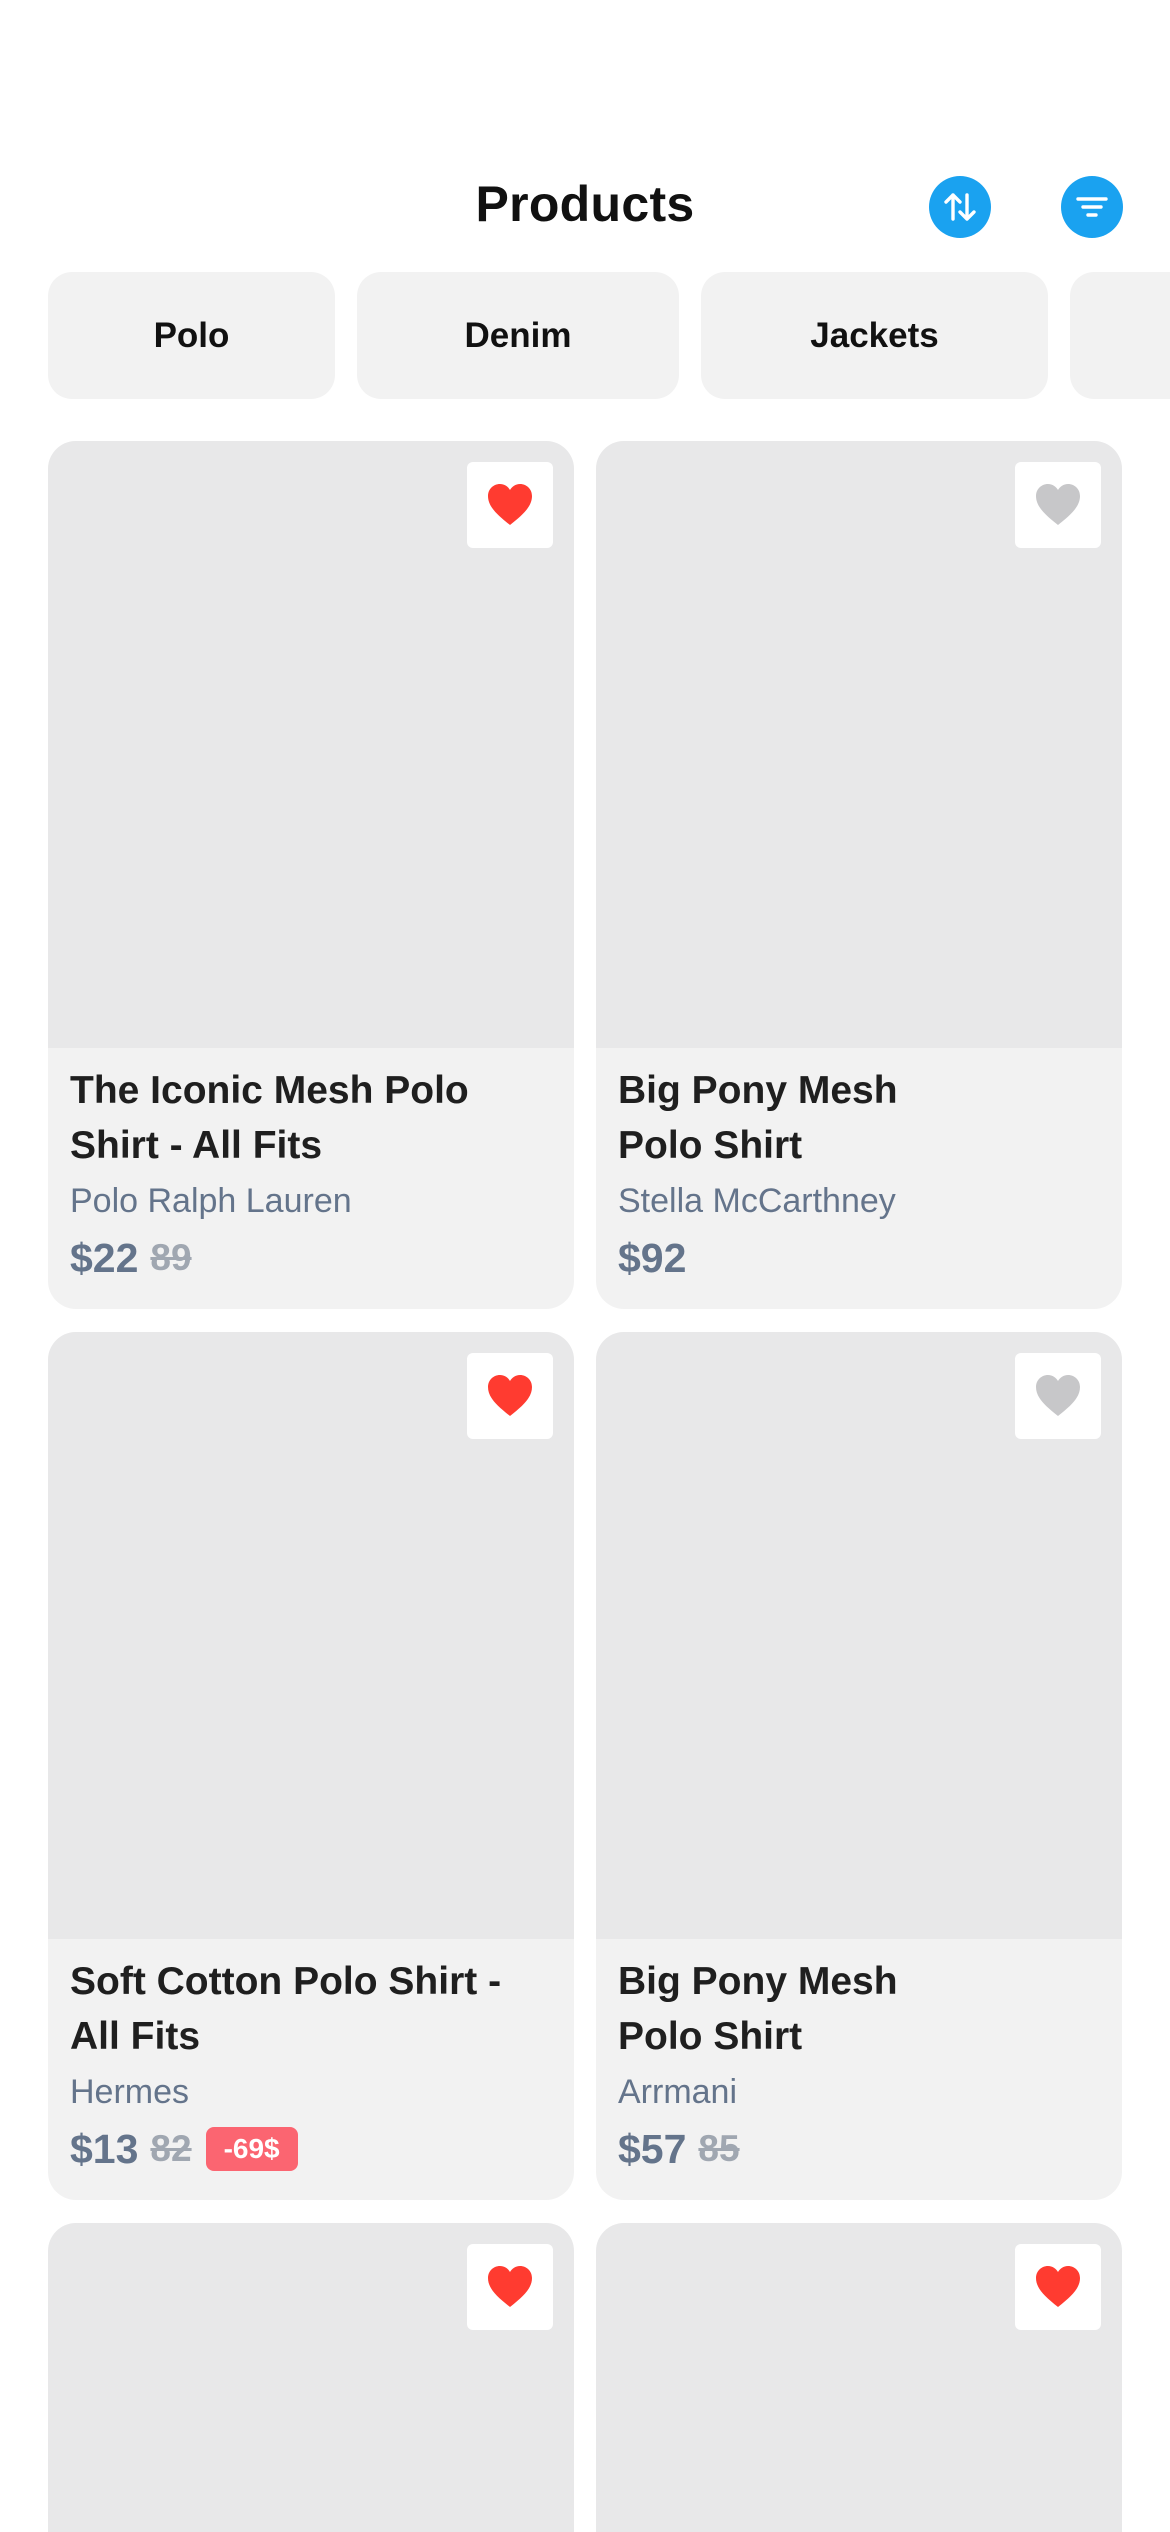 The height and width of the screenshot is (2532, 1170). What do you see at coordinates (191, 335) in the screenshot?
I see `chip-polo: Polo` at bounding box center [191, 335].